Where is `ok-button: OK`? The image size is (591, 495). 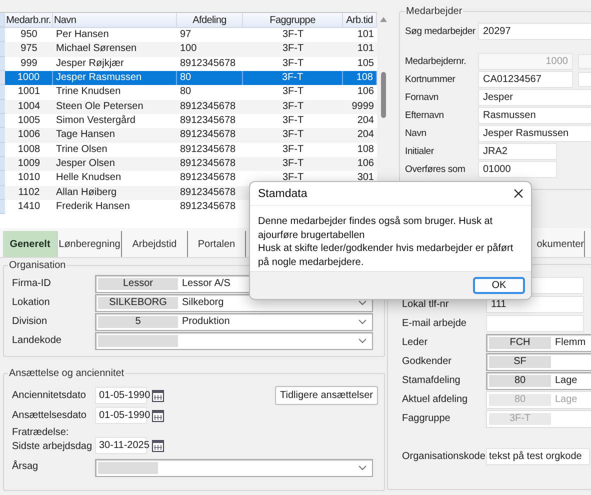
ok-button: OK is located at coordinates (499, 285).